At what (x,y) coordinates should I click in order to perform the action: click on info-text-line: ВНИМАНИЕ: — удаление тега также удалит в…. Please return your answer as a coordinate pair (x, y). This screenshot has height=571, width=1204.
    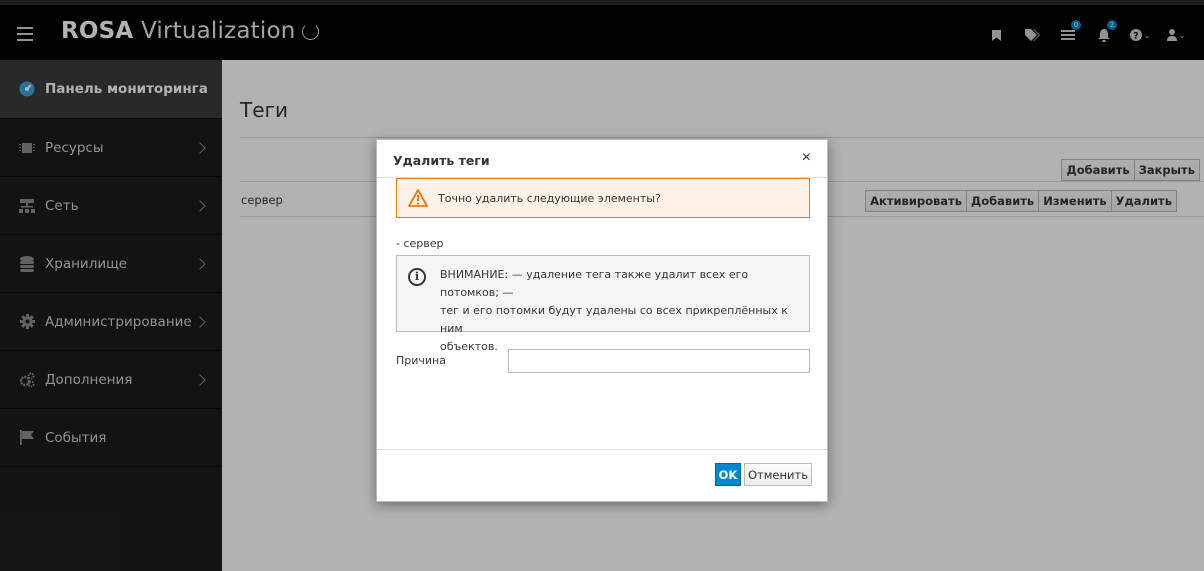
    Looking at the image, I should click on (594, 283).